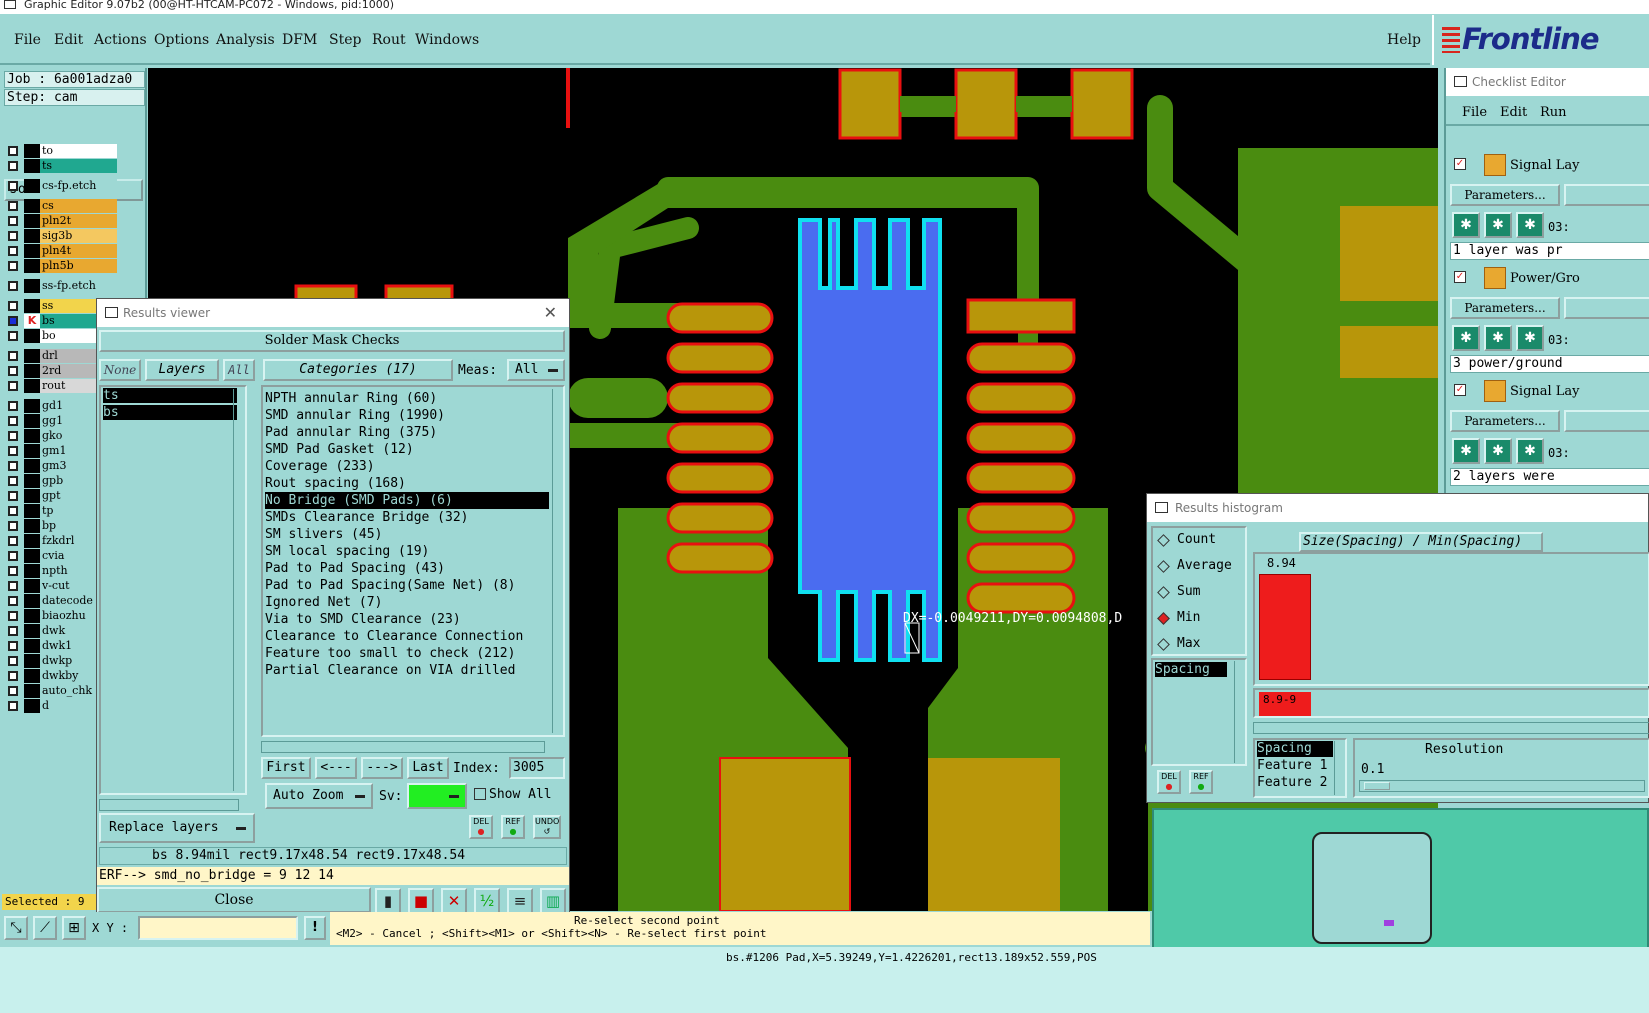  What do you see at coordinates (60, 151) in the screenshot?
I see `layer-row: to` at bounding box center [60, 151].